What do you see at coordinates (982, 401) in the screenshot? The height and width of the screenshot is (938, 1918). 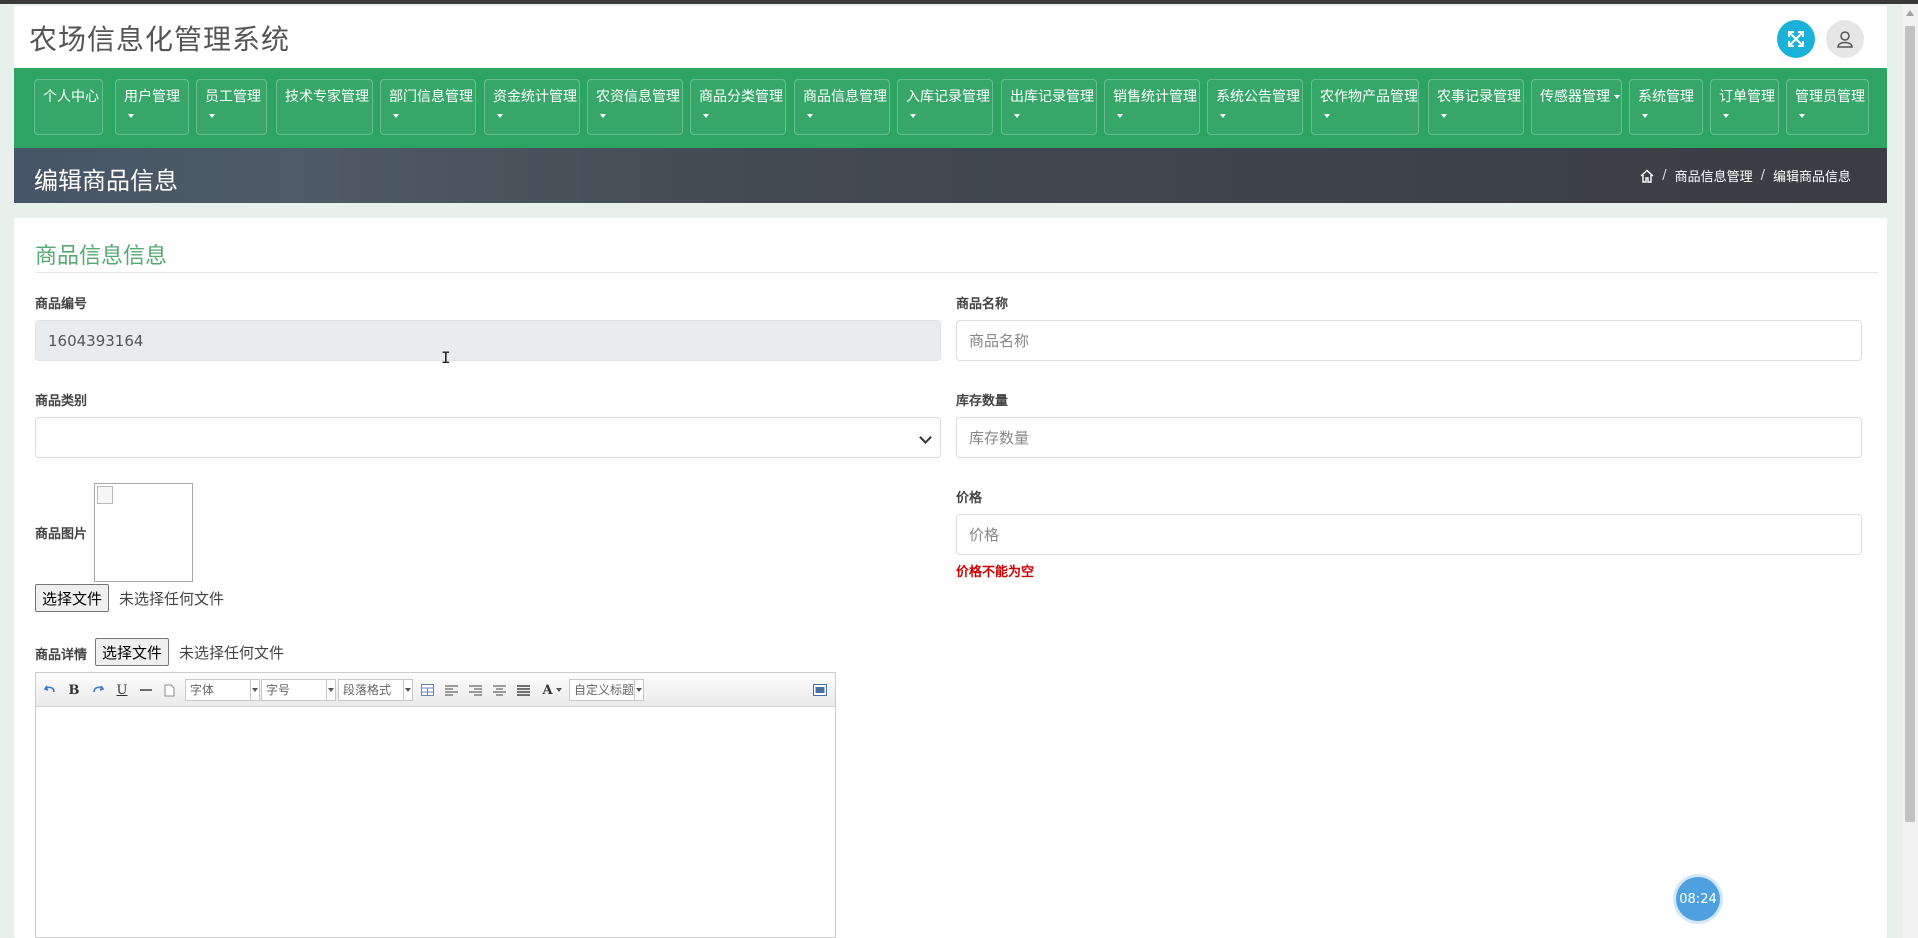 I see `stock-label: 库存数量` at bounding box center [982, 401].